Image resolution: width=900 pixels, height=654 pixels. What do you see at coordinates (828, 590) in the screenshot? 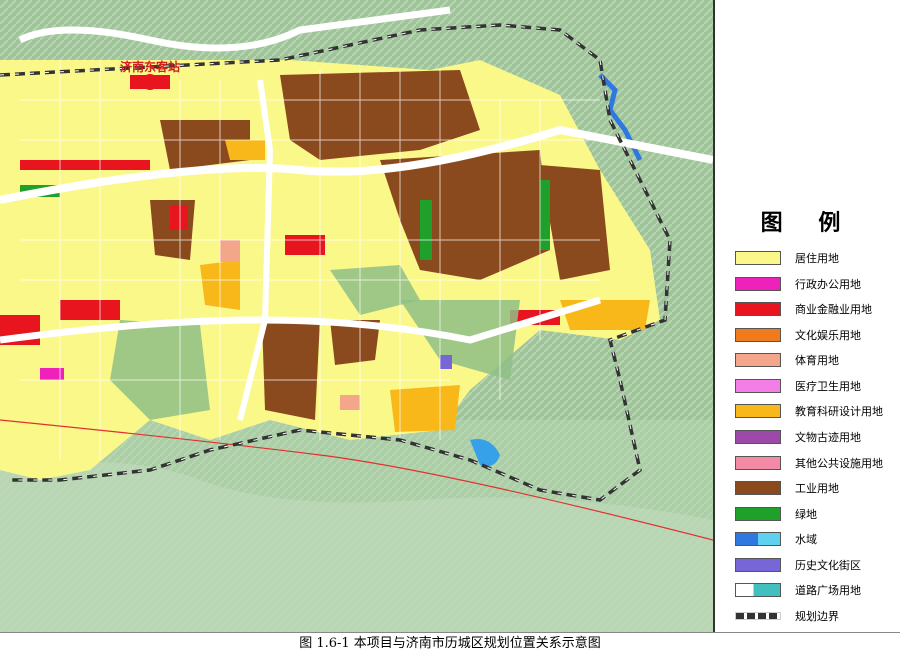
I see `legend-label: 道路广场用地` at bounding box center [828, 590].